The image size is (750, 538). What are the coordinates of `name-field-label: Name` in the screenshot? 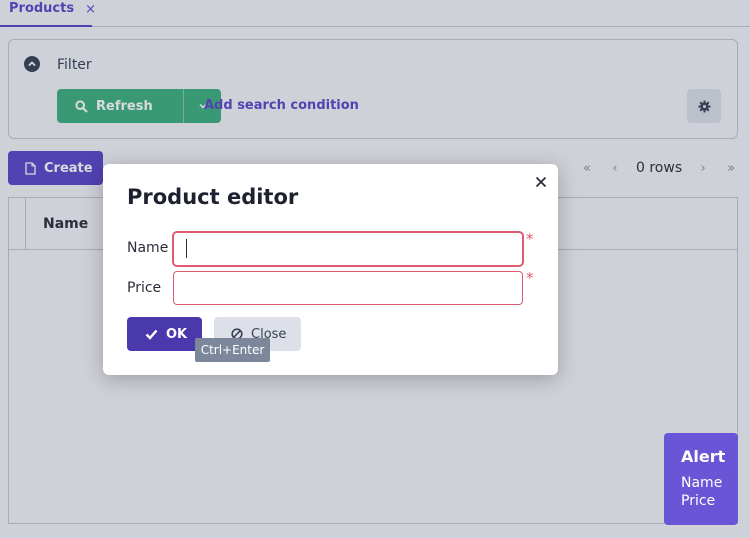 It's located at (148, 248).